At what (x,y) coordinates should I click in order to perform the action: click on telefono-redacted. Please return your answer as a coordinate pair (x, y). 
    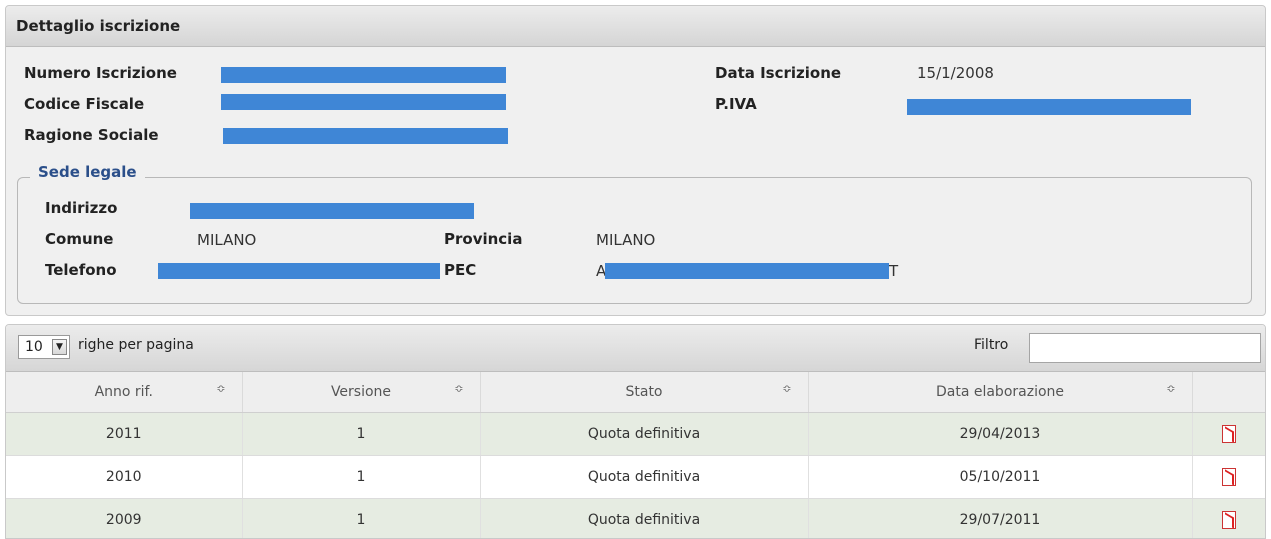
    Looking at the image, I should click on (299, 271).